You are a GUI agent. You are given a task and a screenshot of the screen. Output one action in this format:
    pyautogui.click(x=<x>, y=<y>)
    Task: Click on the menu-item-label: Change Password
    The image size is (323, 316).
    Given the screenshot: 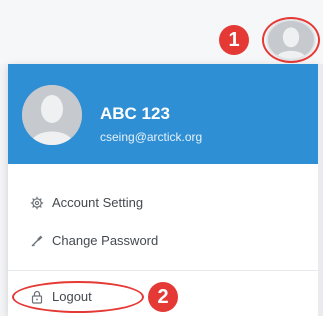 What is the action you would take?
    pyautogui.click(x=105, y=240)
    